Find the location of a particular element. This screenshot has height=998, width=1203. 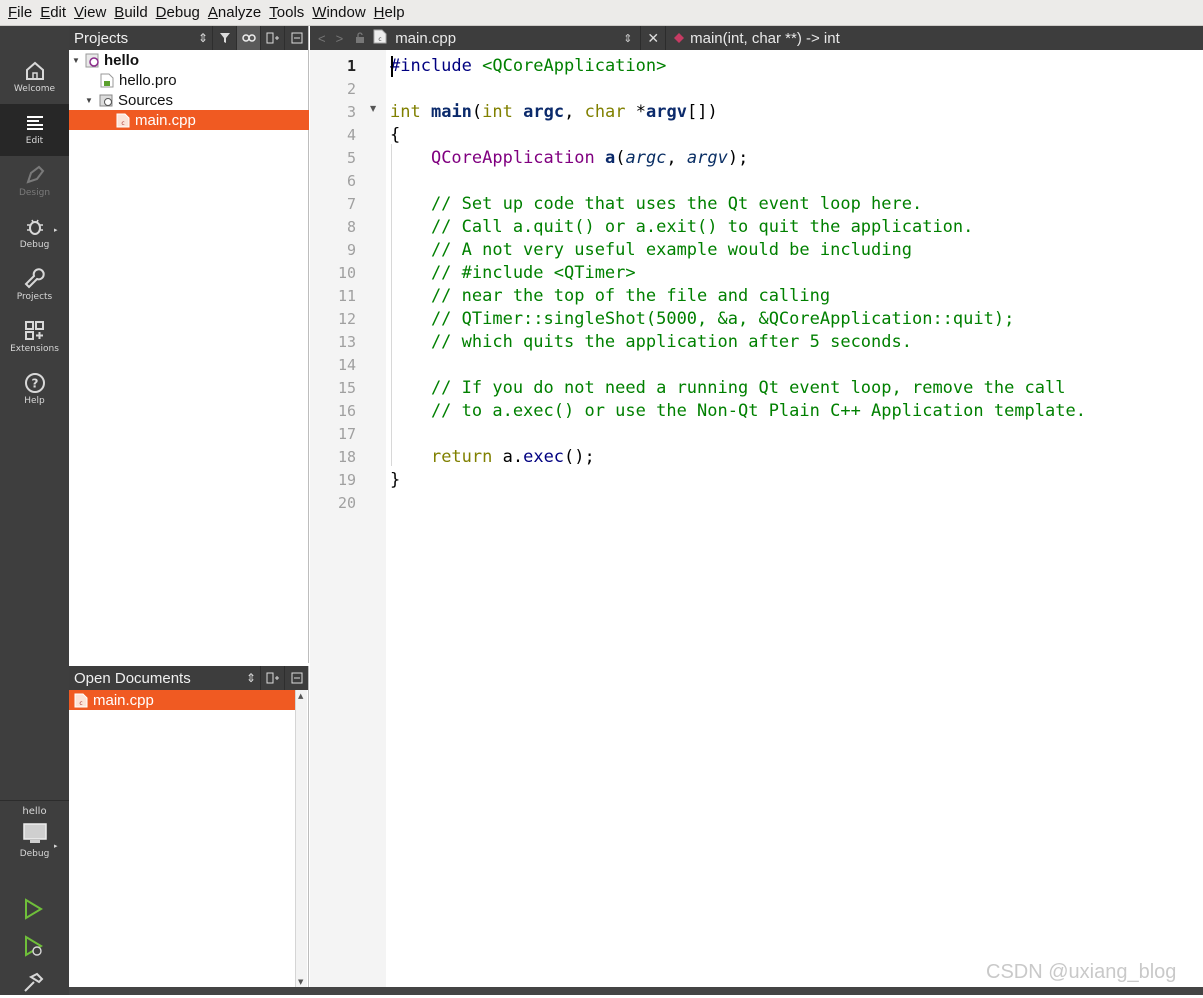

line-number: 12 is located at coordinates (346, 319).